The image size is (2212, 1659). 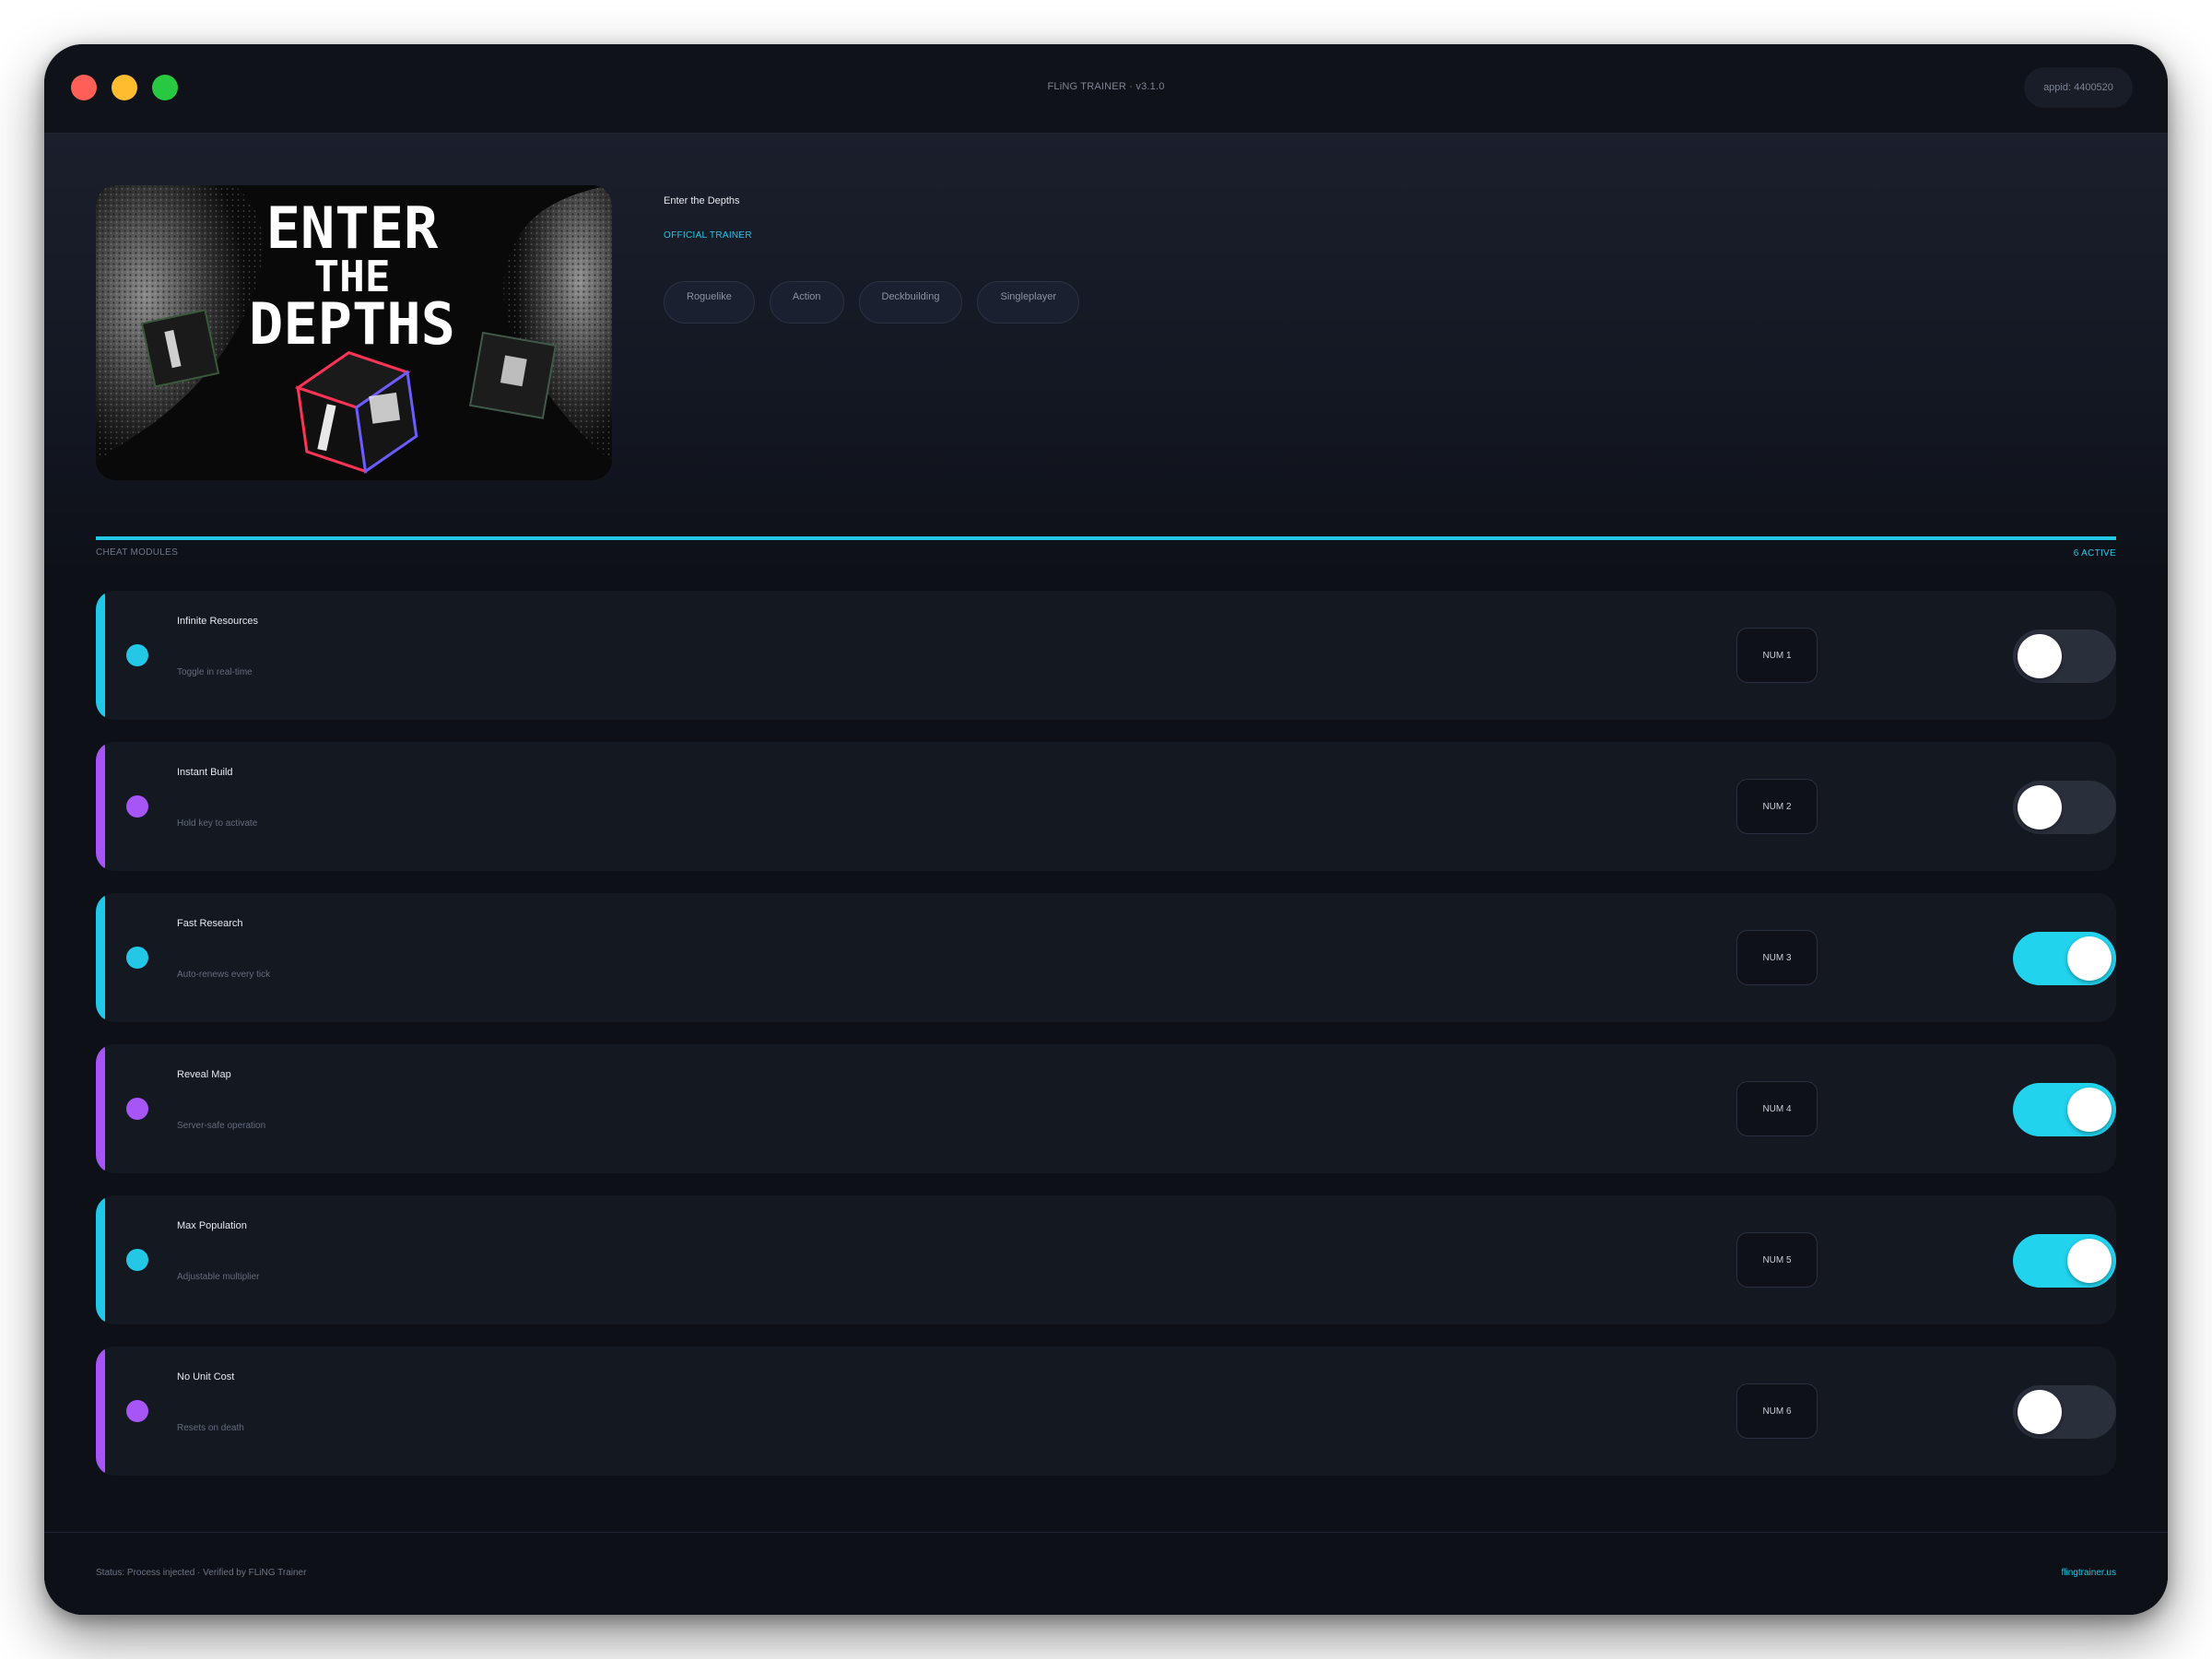 What do you see at coordinates (218, 621) in the screenshot?
I see `module-name: Infinite Resources` at bounding box center [218, 621].